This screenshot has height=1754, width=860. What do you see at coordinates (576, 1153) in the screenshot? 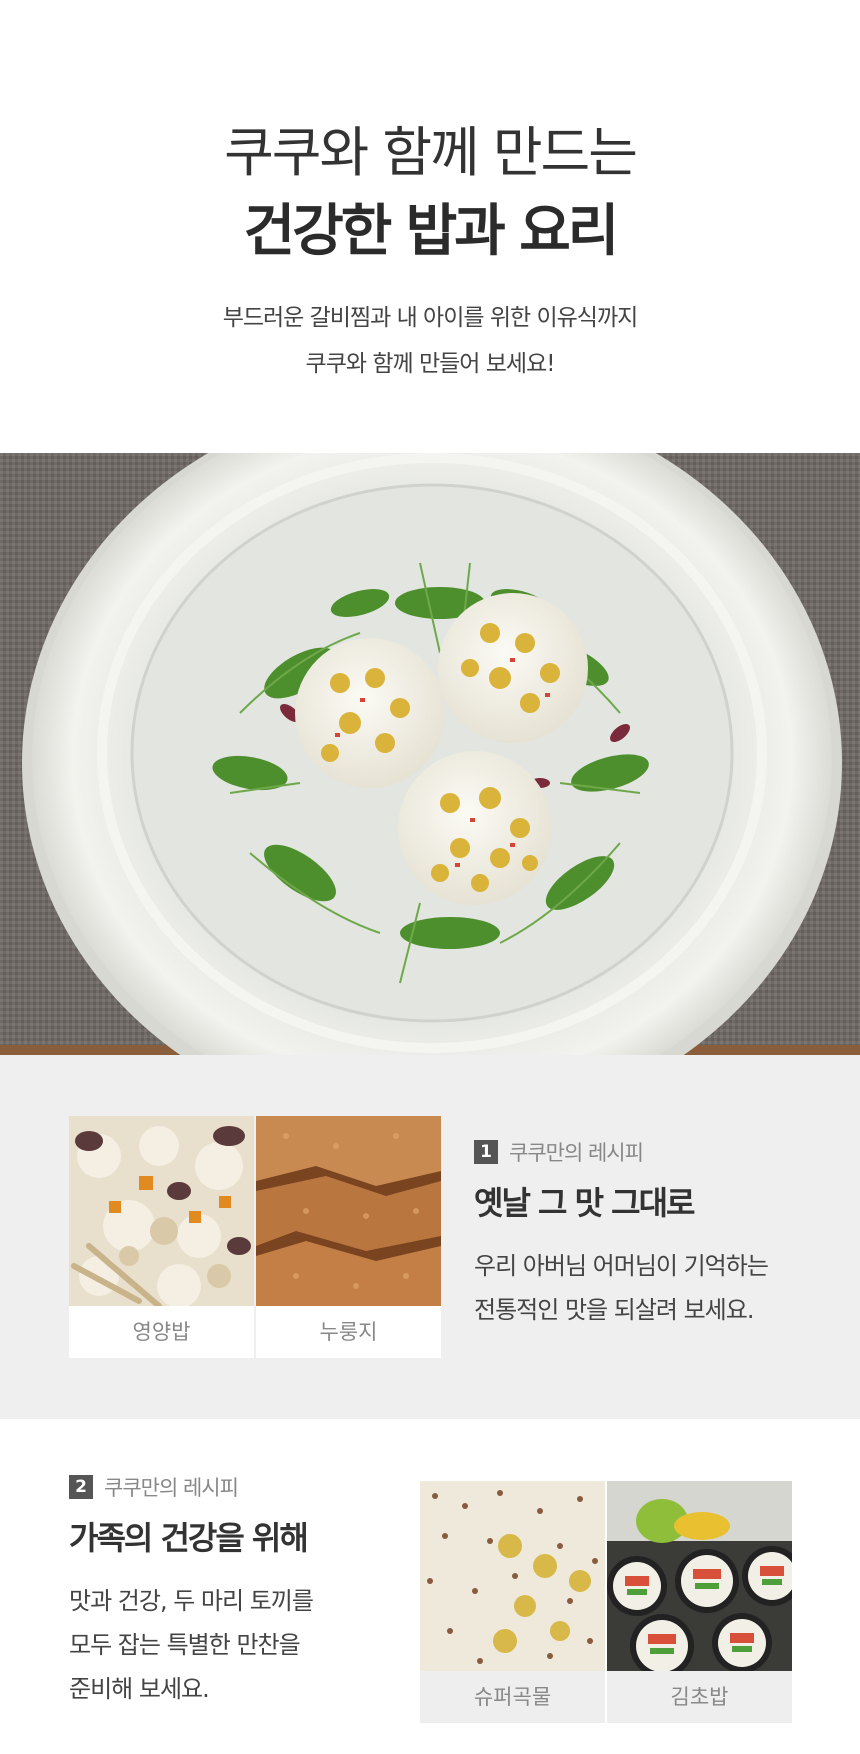
I see `recipe-1-badge-label: 쿠쿠만의 레시피` at bounding box center [576, 1153].